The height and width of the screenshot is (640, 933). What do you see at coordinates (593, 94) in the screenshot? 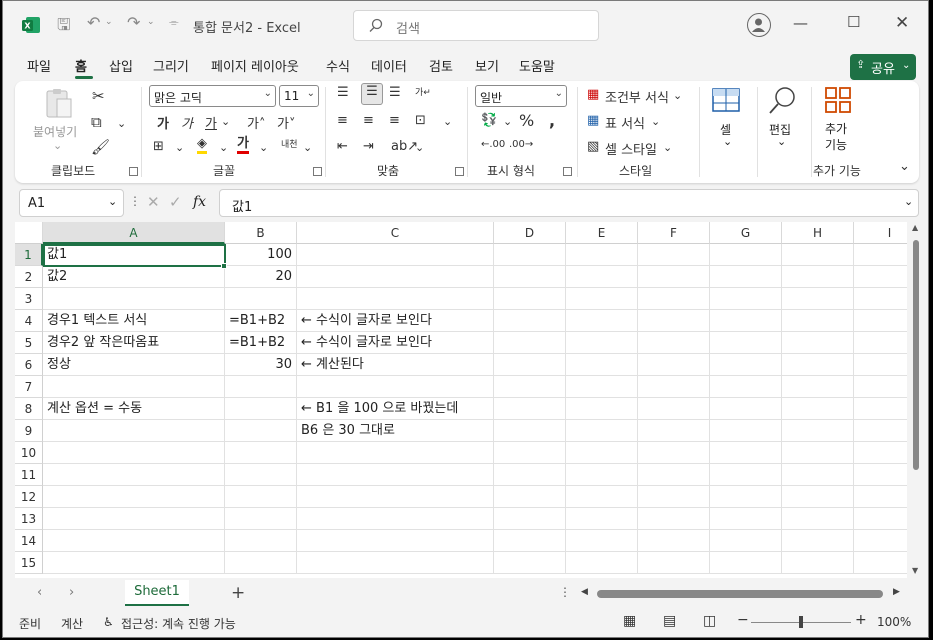
I see `conditional-format-icon: ▦` at bounding box center [593, 94].